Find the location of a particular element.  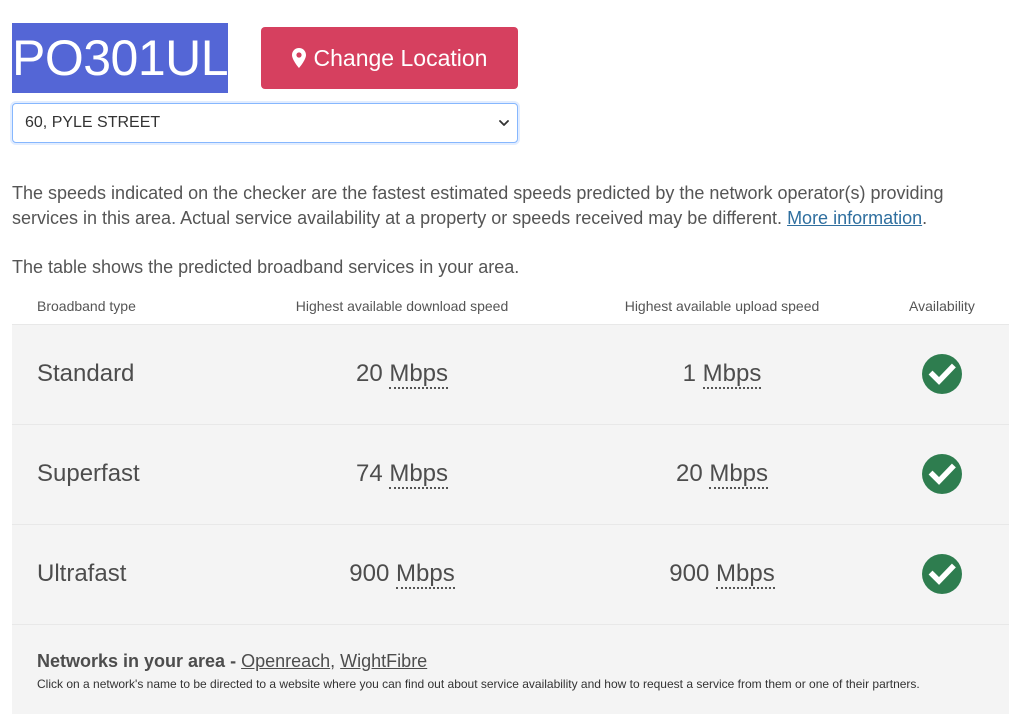

change-location-label: Change Location is located at coordinates (400, 57).